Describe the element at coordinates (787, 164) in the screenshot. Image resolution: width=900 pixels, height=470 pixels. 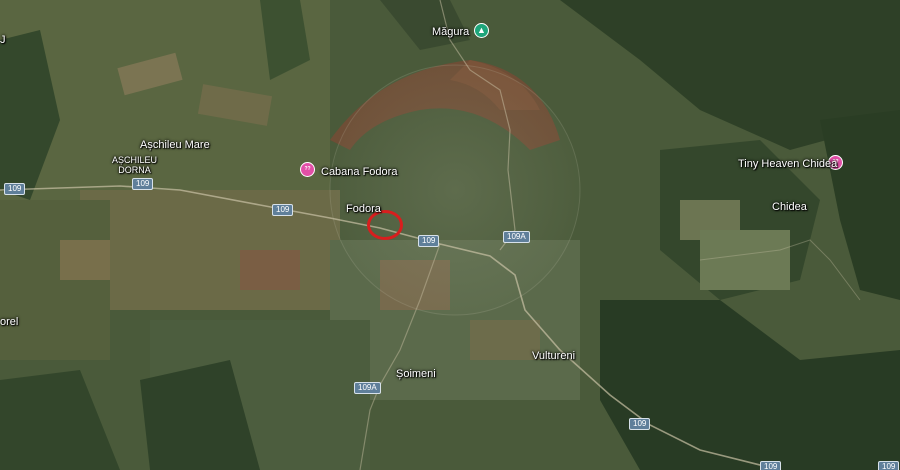
I see `place-label-tiny-heaven-chidea: Tiny Heaven Chidea` at that location.